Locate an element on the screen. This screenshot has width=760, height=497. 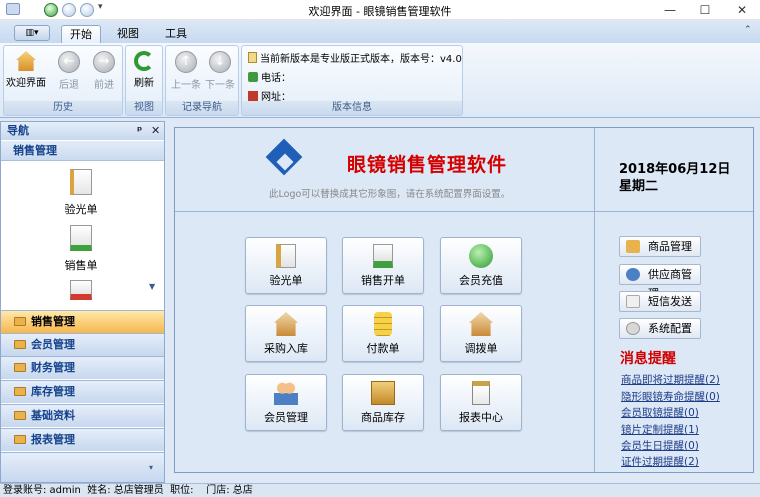
purchase-house-icon is located at coordinates (286, 324).